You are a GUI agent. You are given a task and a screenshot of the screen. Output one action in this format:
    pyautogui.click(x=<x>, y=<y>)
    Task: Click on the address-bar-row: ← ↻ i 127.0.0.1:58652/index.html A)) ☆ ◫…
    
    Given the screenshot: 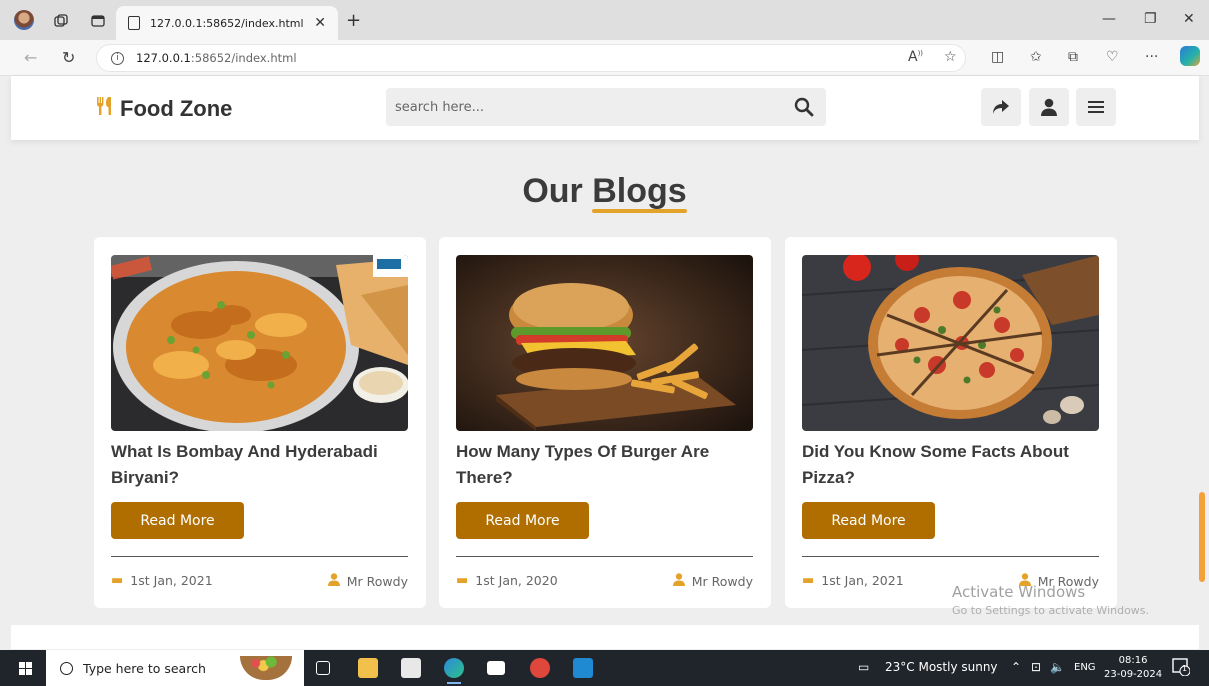 What is the action you would take?
    pyautogui.click(x=604, y=58)
    